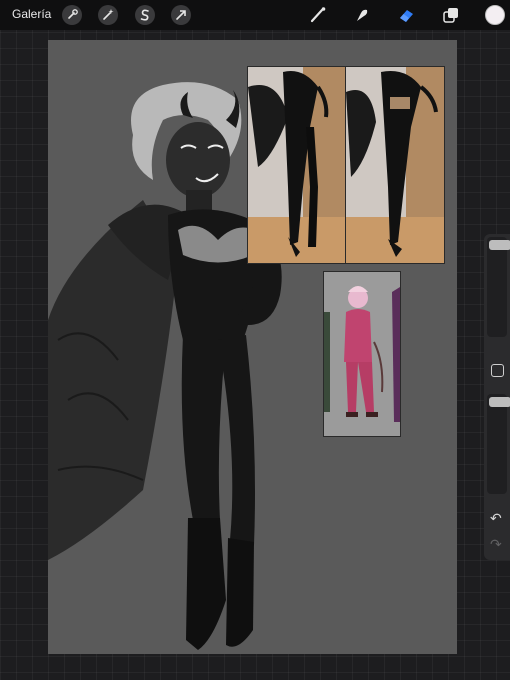  What do you see at coordinates (296, 165) in the screenshot?
I see `photo-reference-left` at bounding box center [296, 165].